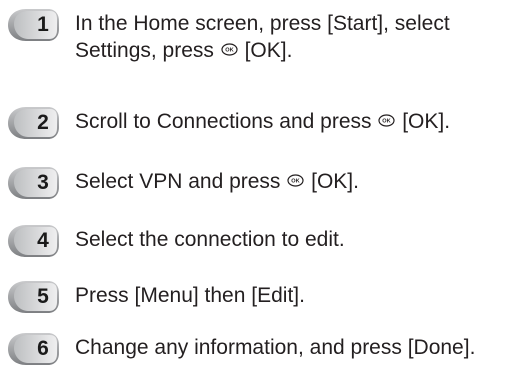 This screenshot has height=369, width=531. What do you see at coordinates (43, 240) in the screenshot?
I see `step-number: 4` at bounding box center [43, 240].